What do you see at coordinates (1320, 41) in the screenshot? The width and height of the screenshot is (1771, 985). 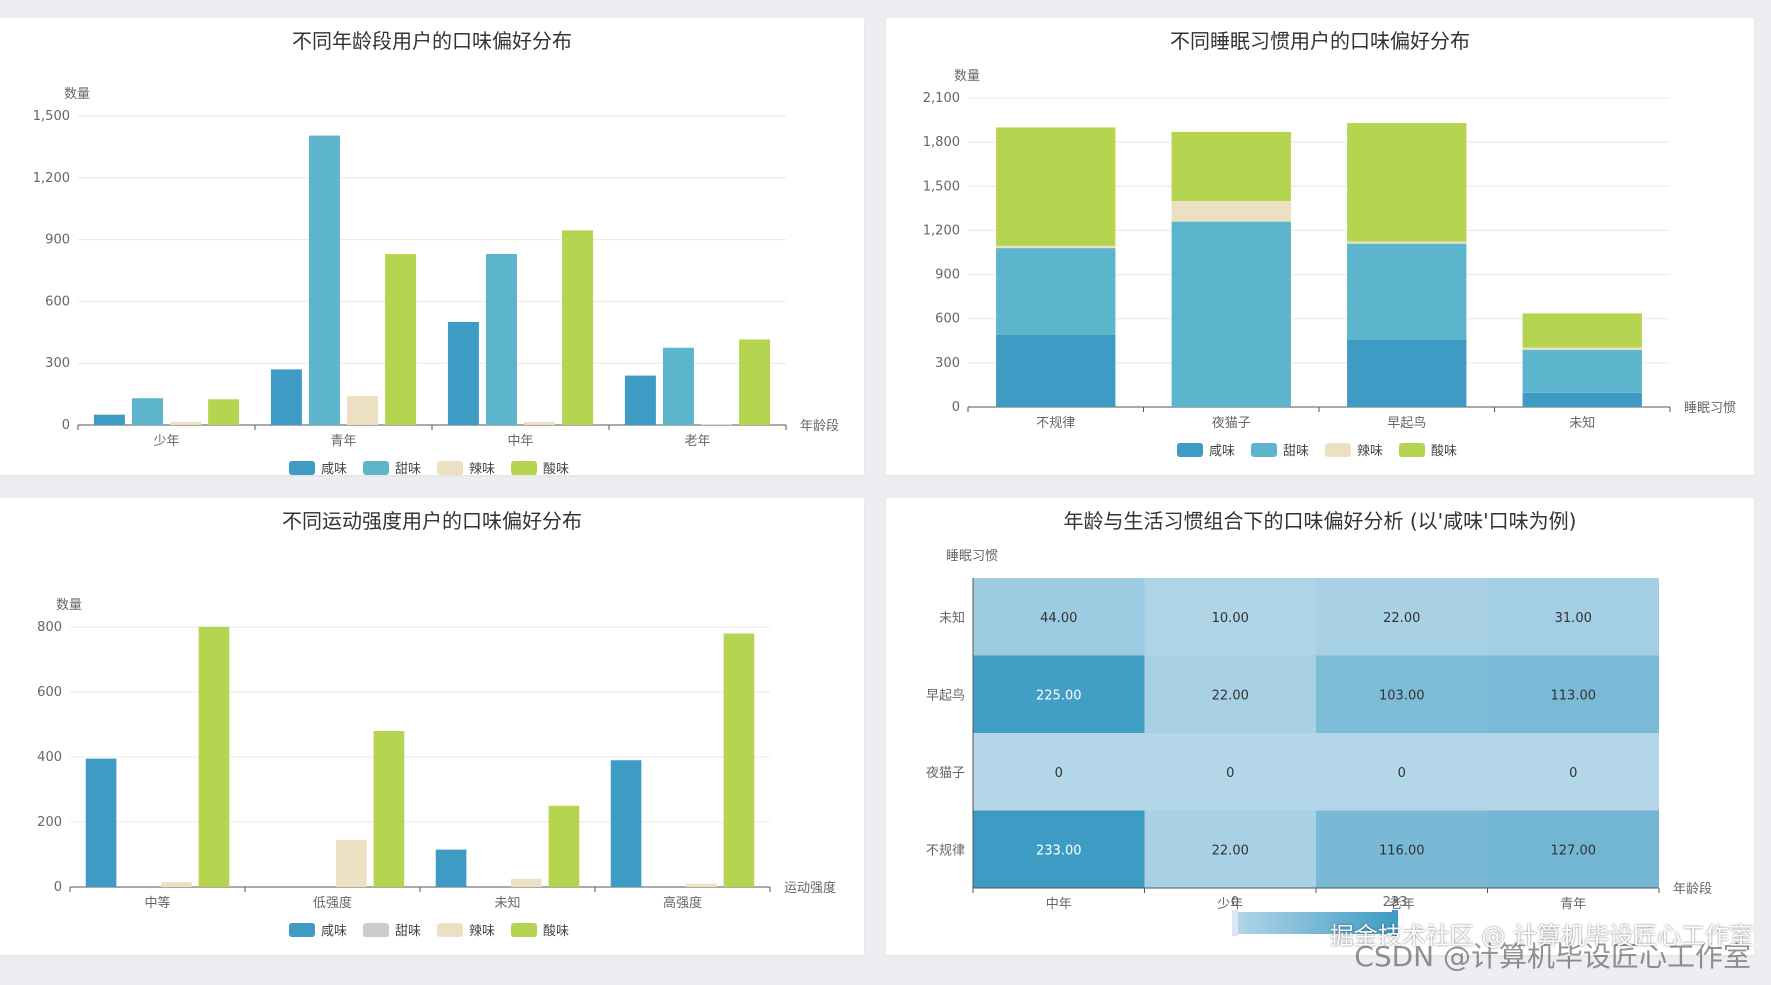 I see `chart-title: 不同睡眠习惯用户的口味偏好分布` at bounding box center [1320, 41].